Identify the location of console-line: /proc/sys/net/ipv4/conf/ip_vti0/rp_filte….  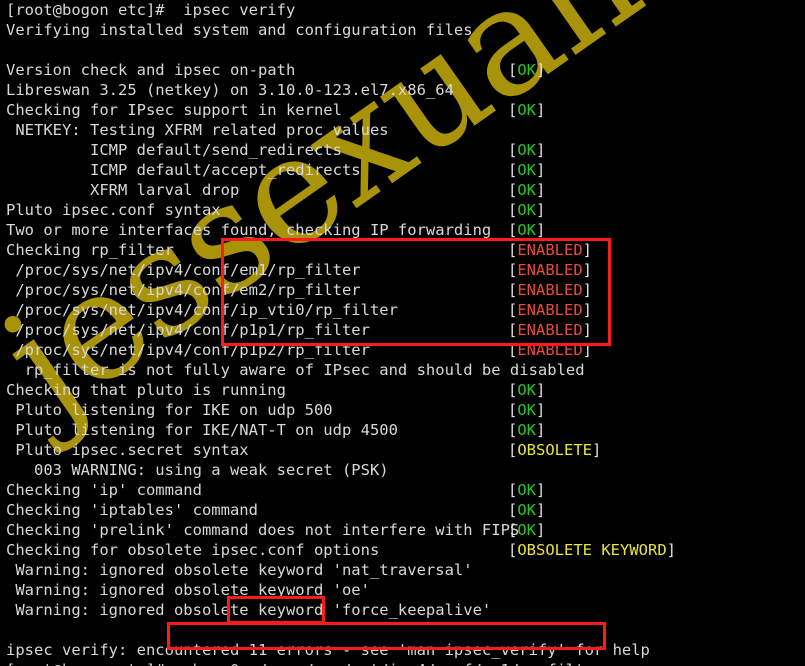
(328, 310).